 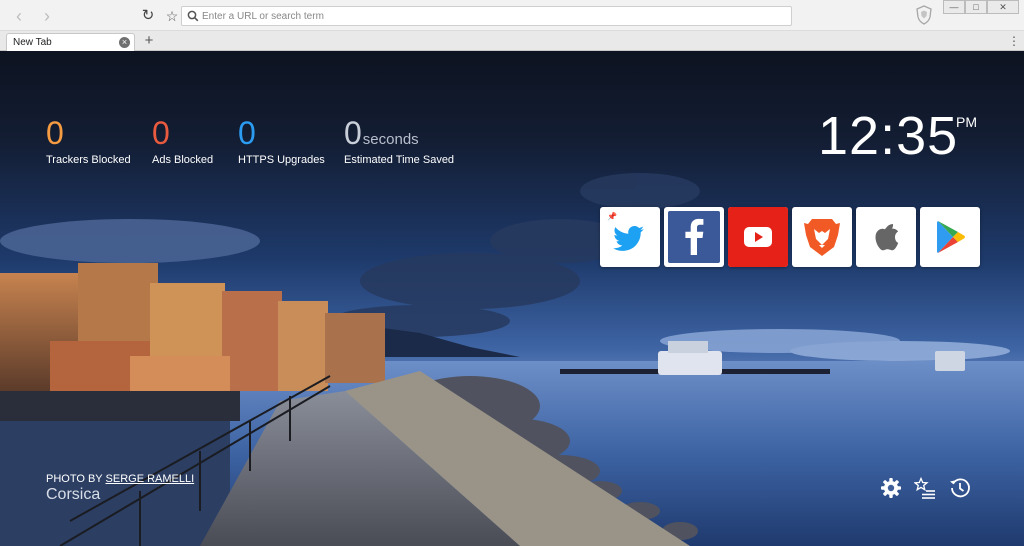 What do you see at coordinates (88, 141) in the screenshot?
I see `stat-trackers-blocked: 0 Trackers Blocked` at bounding box center [88, 141].